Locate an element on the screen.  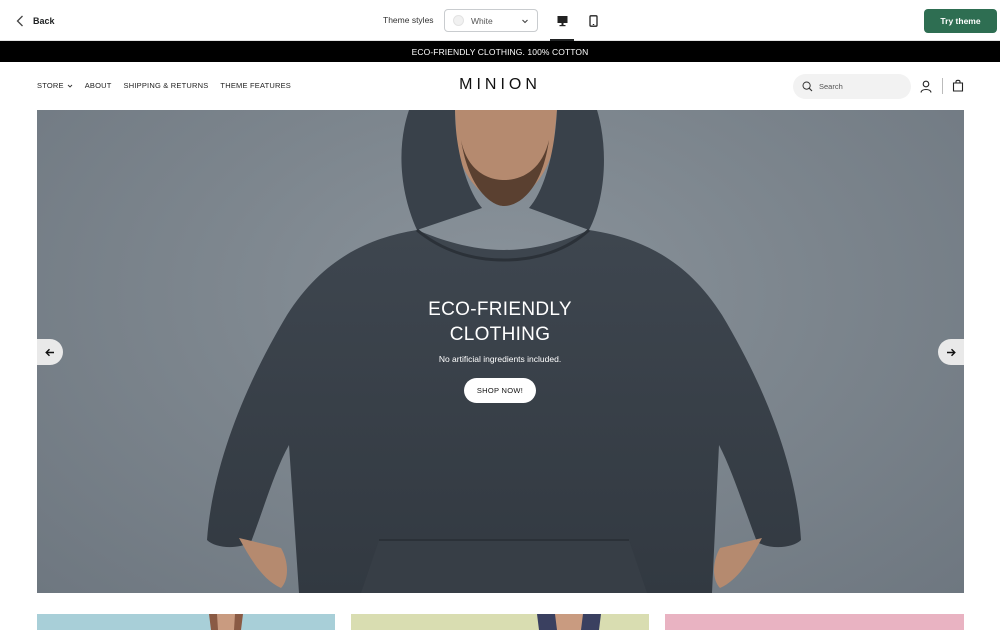
hero-subtitle: No artificial ingredients included. is located at coordinates (500, 359).